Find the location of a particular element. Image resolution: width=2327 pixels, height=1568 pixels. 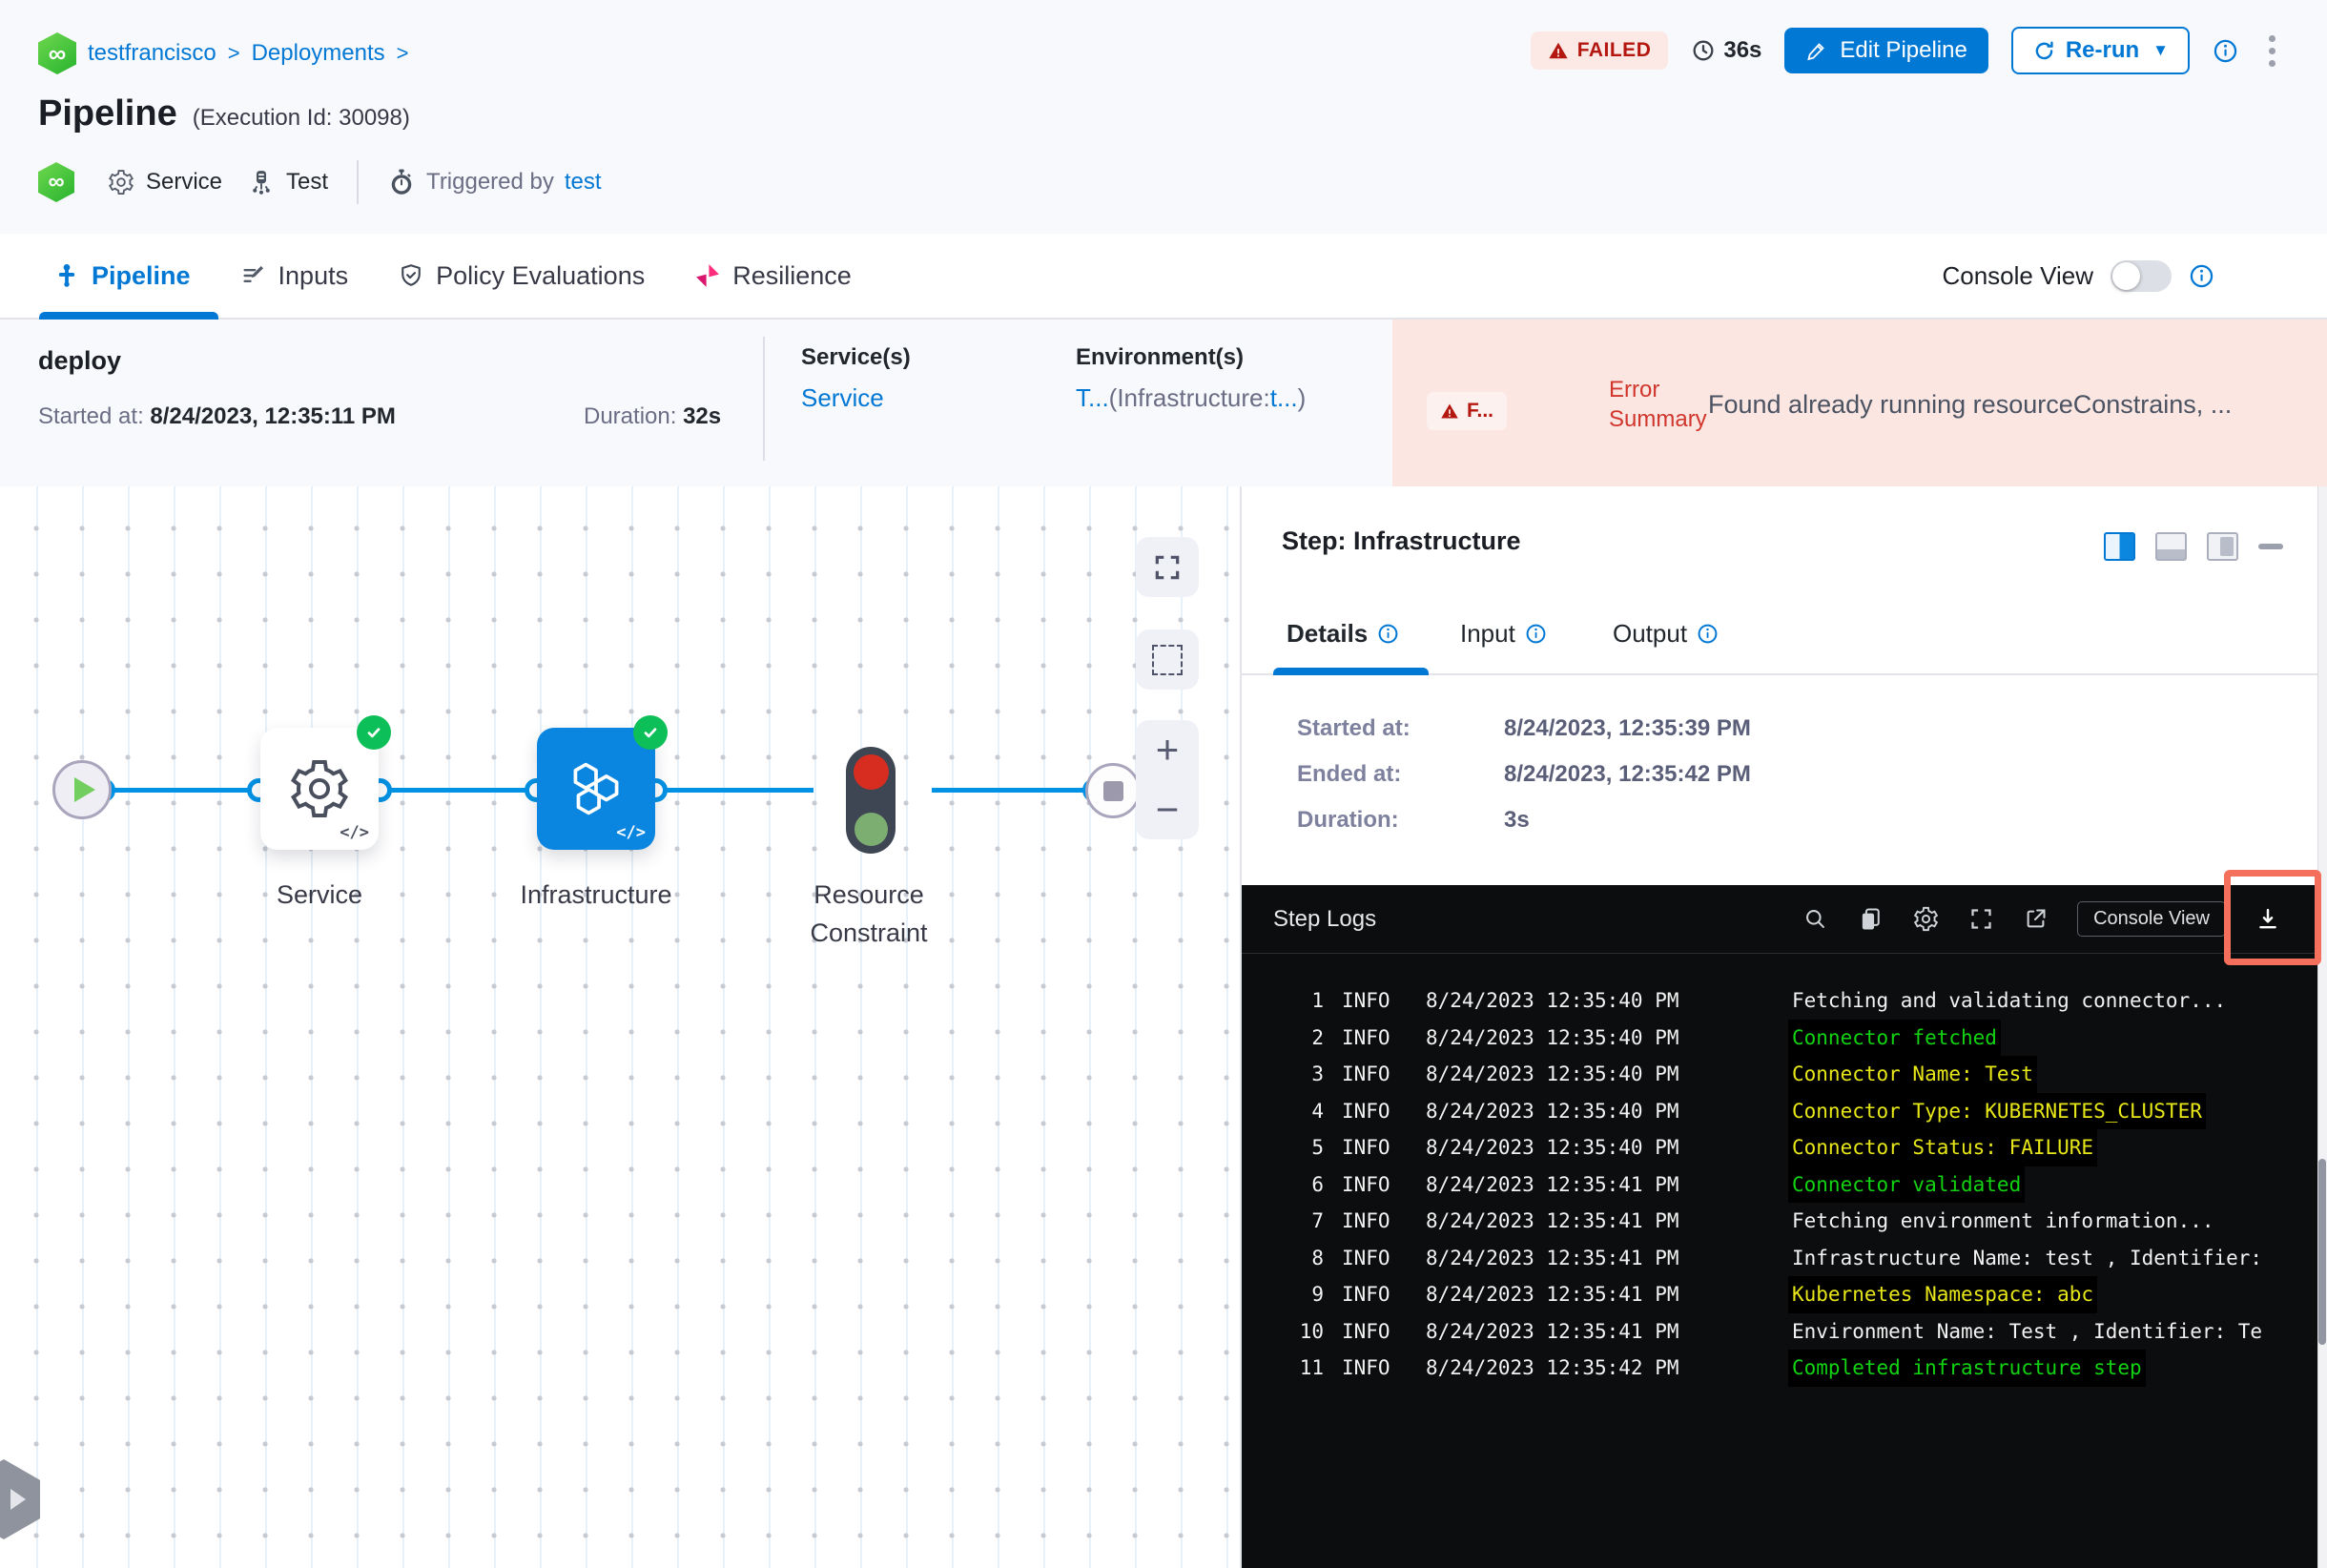

log-message: Connector Name: Test is located at coordinates (1912, 1075).